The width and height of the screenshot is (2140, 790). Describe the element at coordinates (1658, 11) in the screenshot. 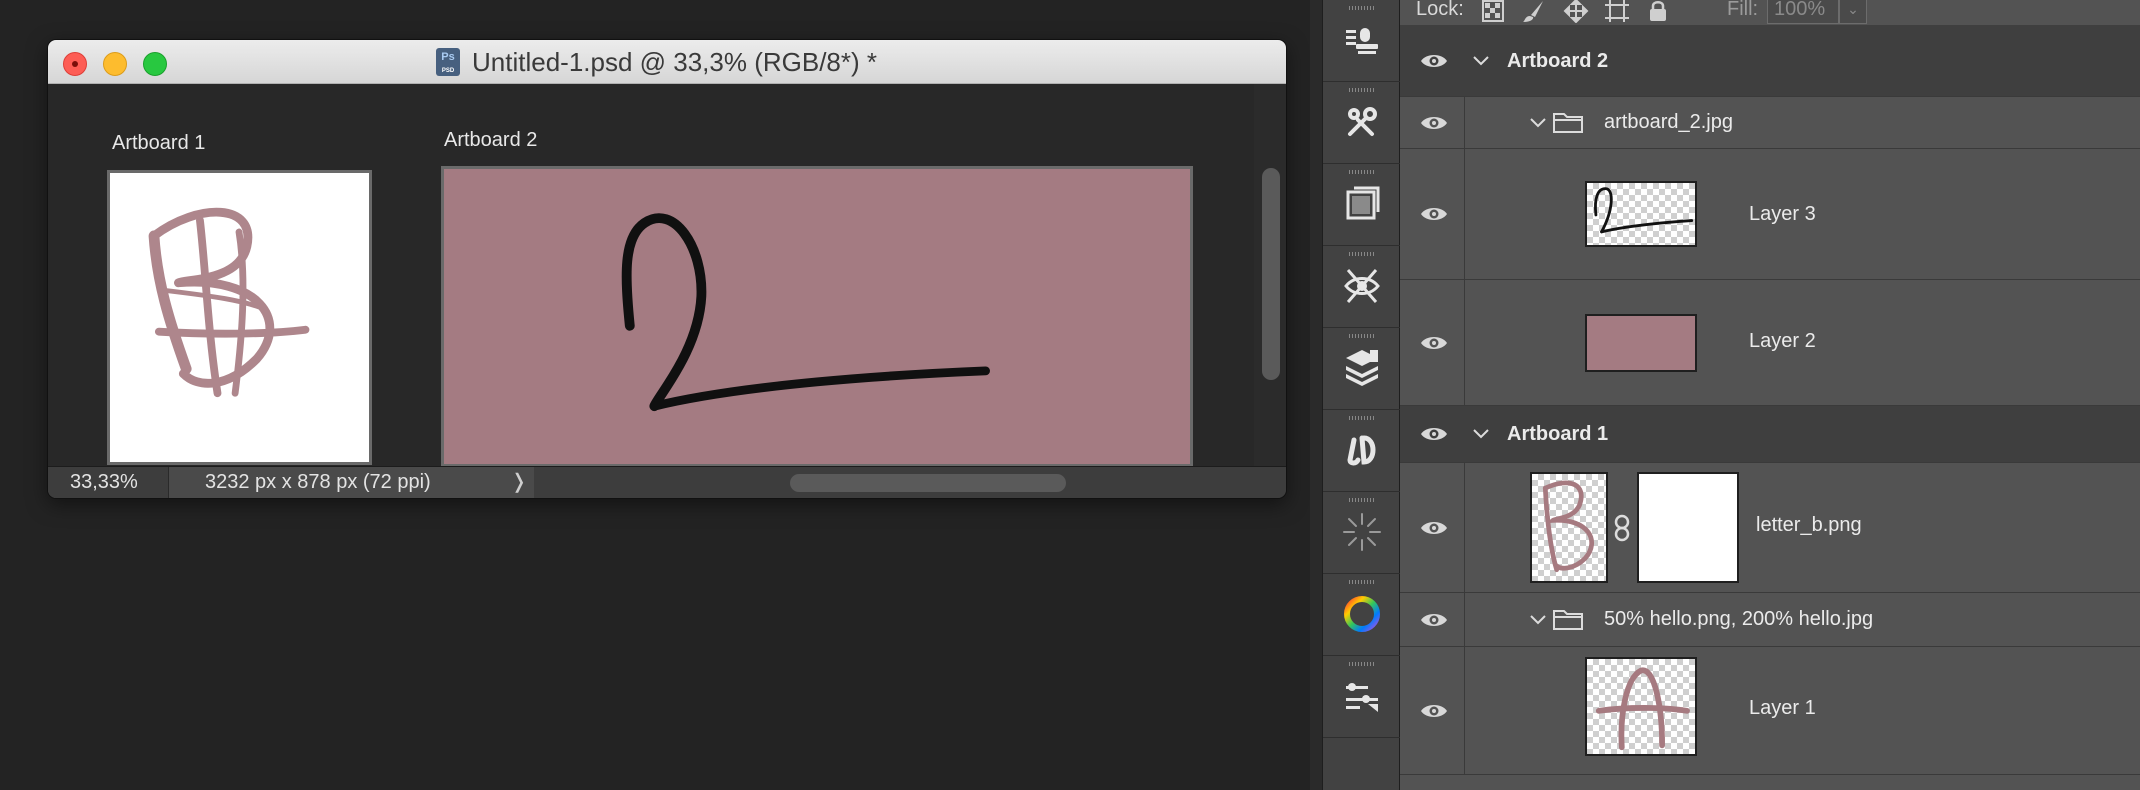

I see `lock-all-icon` at that location.